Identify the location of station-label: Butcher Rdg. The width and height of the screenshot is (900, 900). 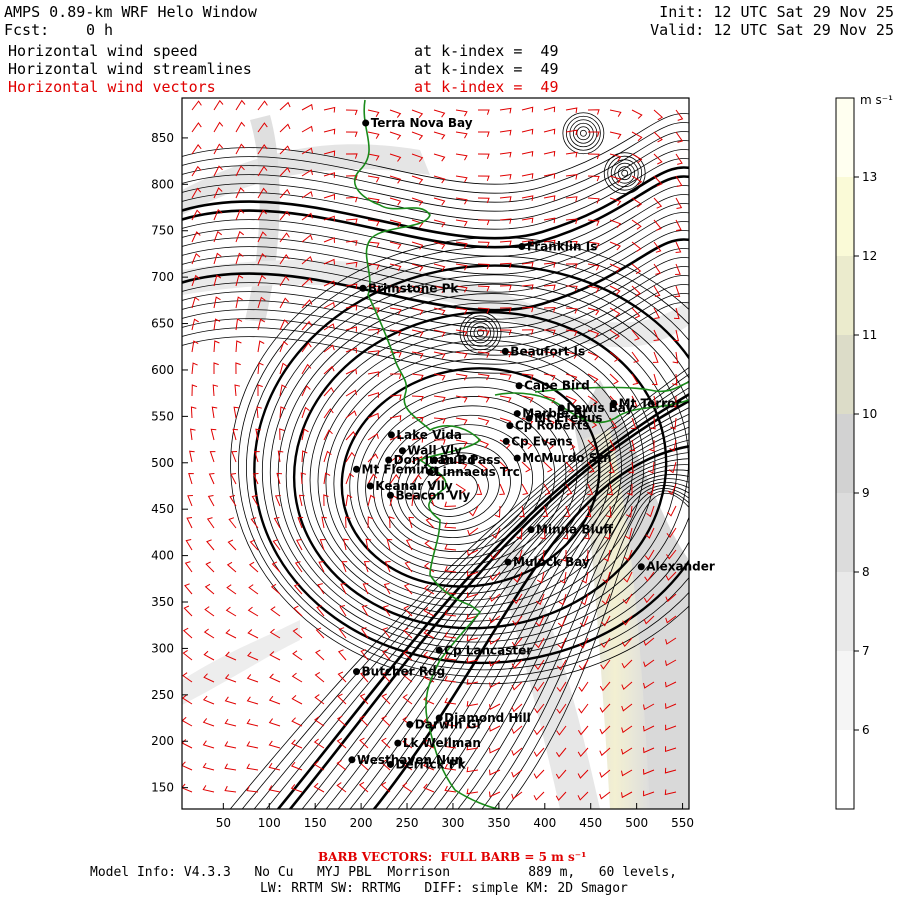
(404, 672).